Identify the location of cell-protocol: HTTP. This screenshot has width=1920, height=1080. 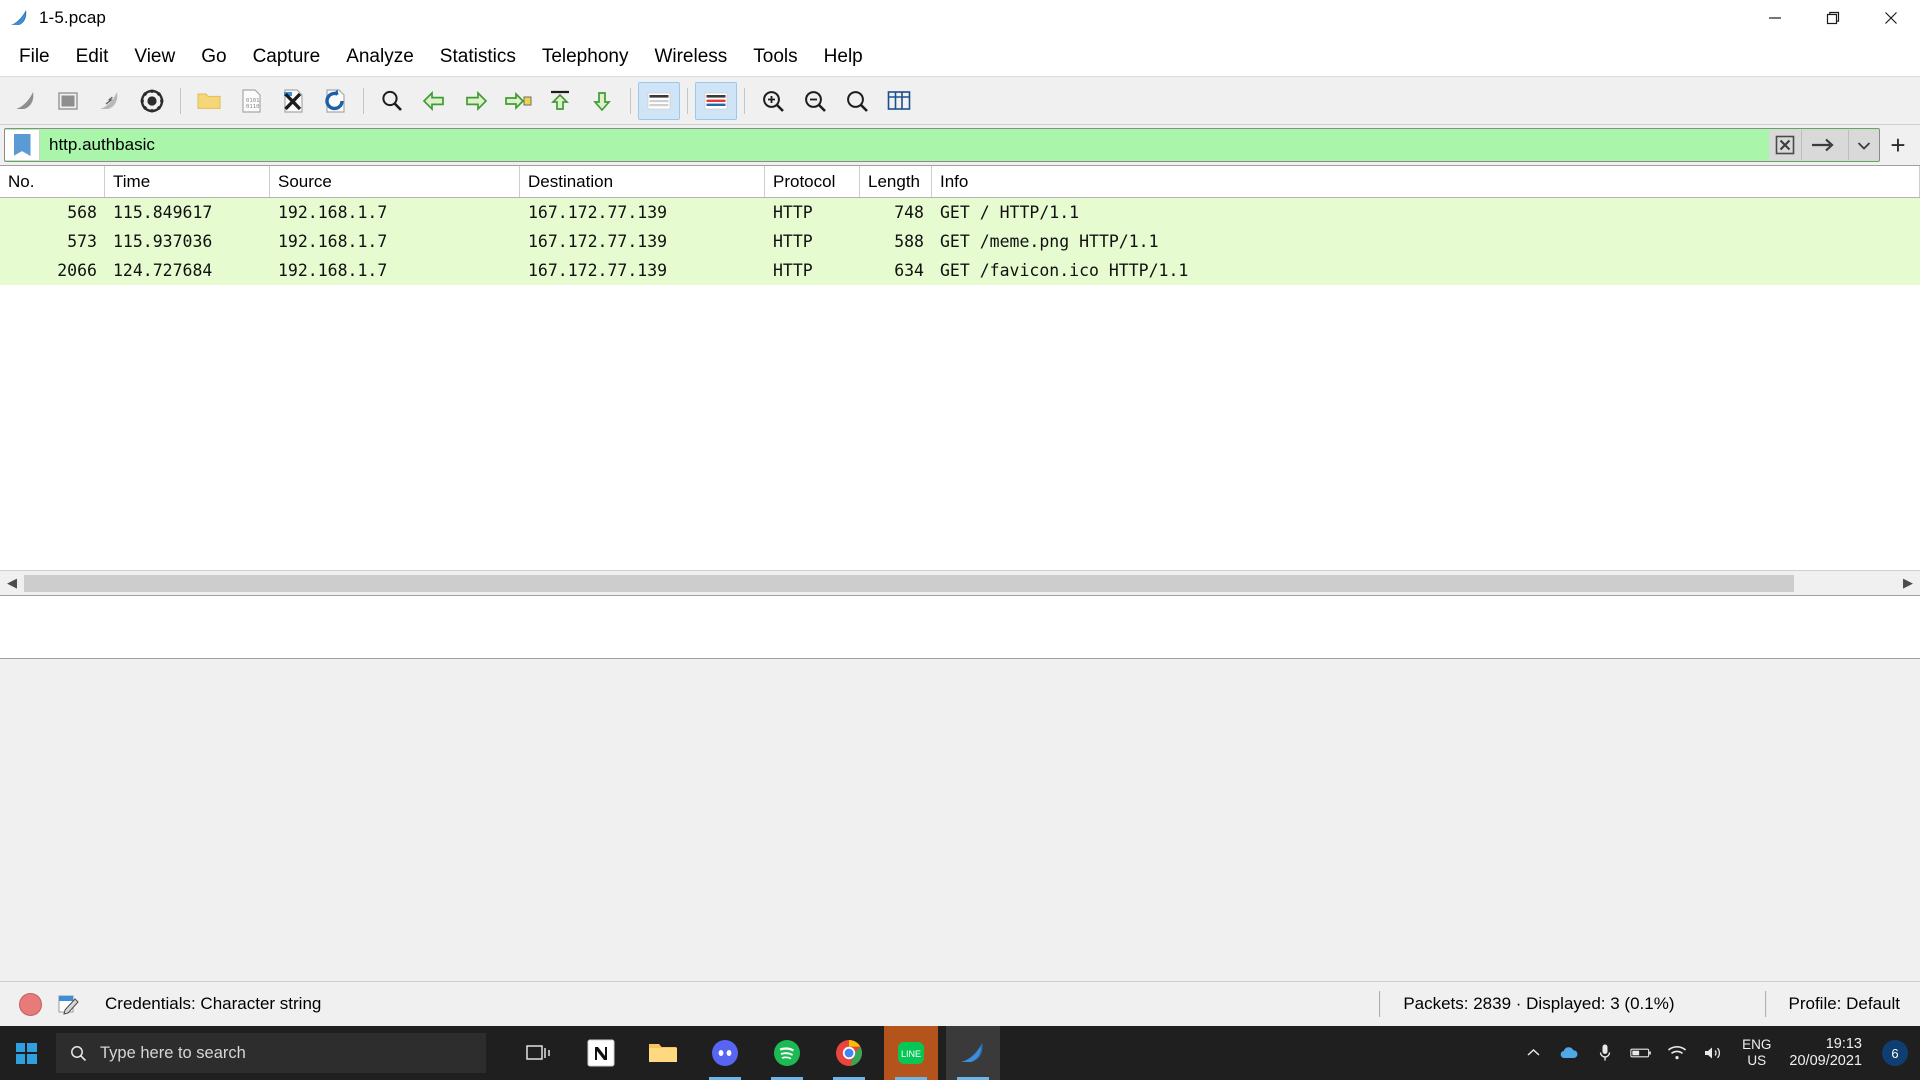
(793, 241).